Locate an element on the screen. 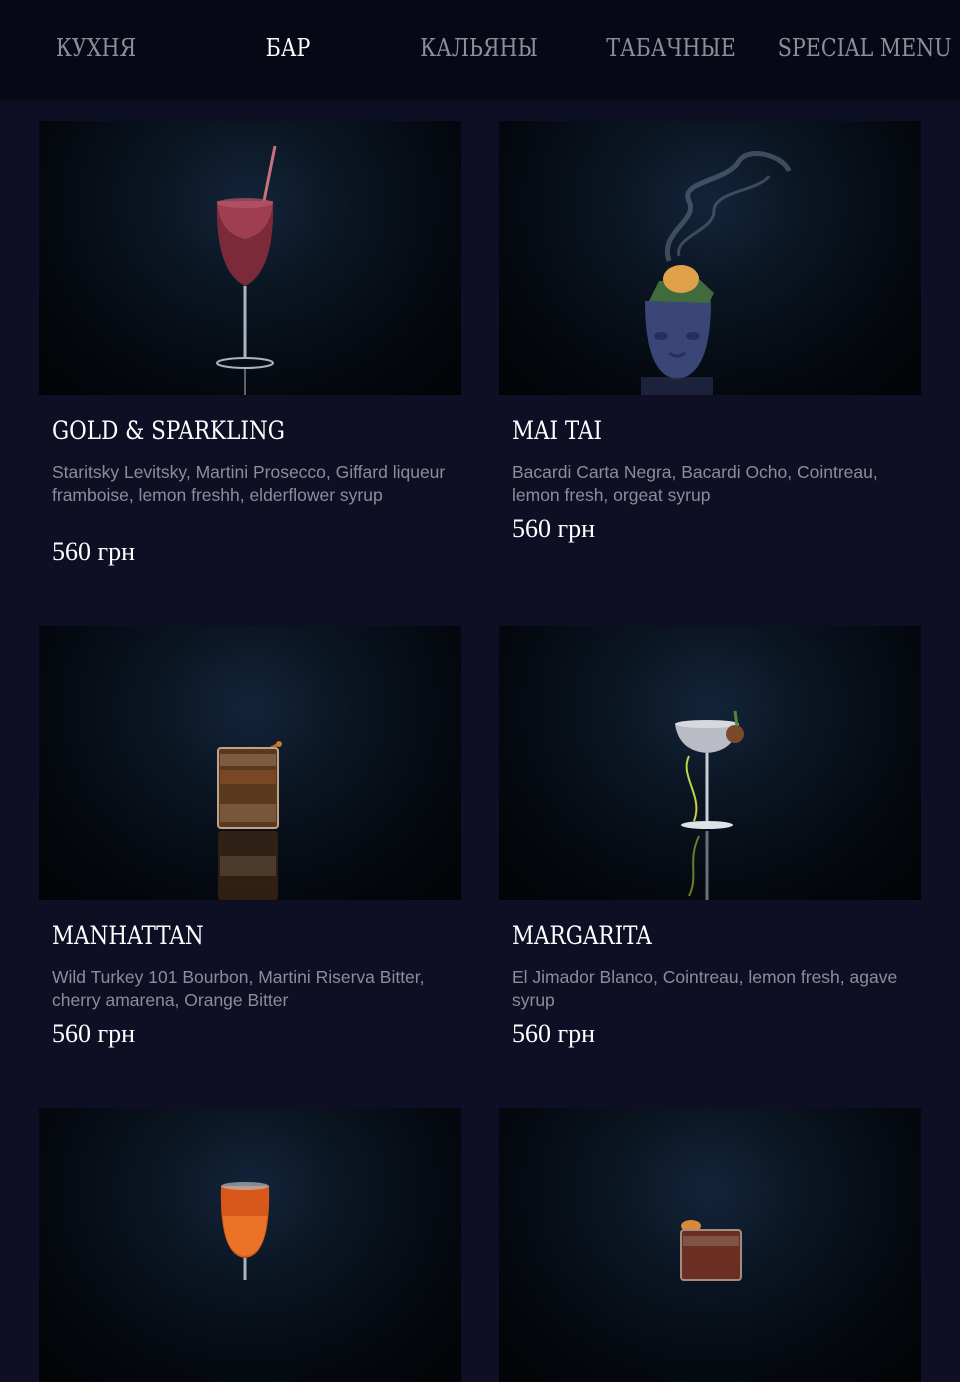 The image size is (960, 1382). item-title: MAI TAI is located at coordinates (557, 430).